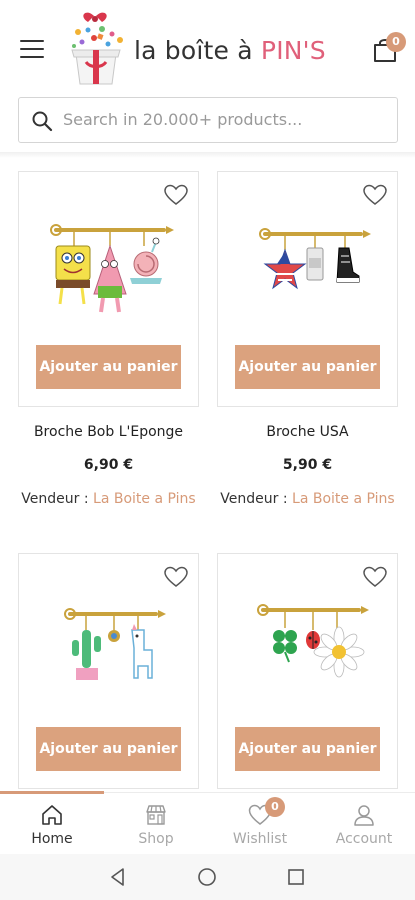  I want to click on nav-item-home: Home, so click(52, 824).